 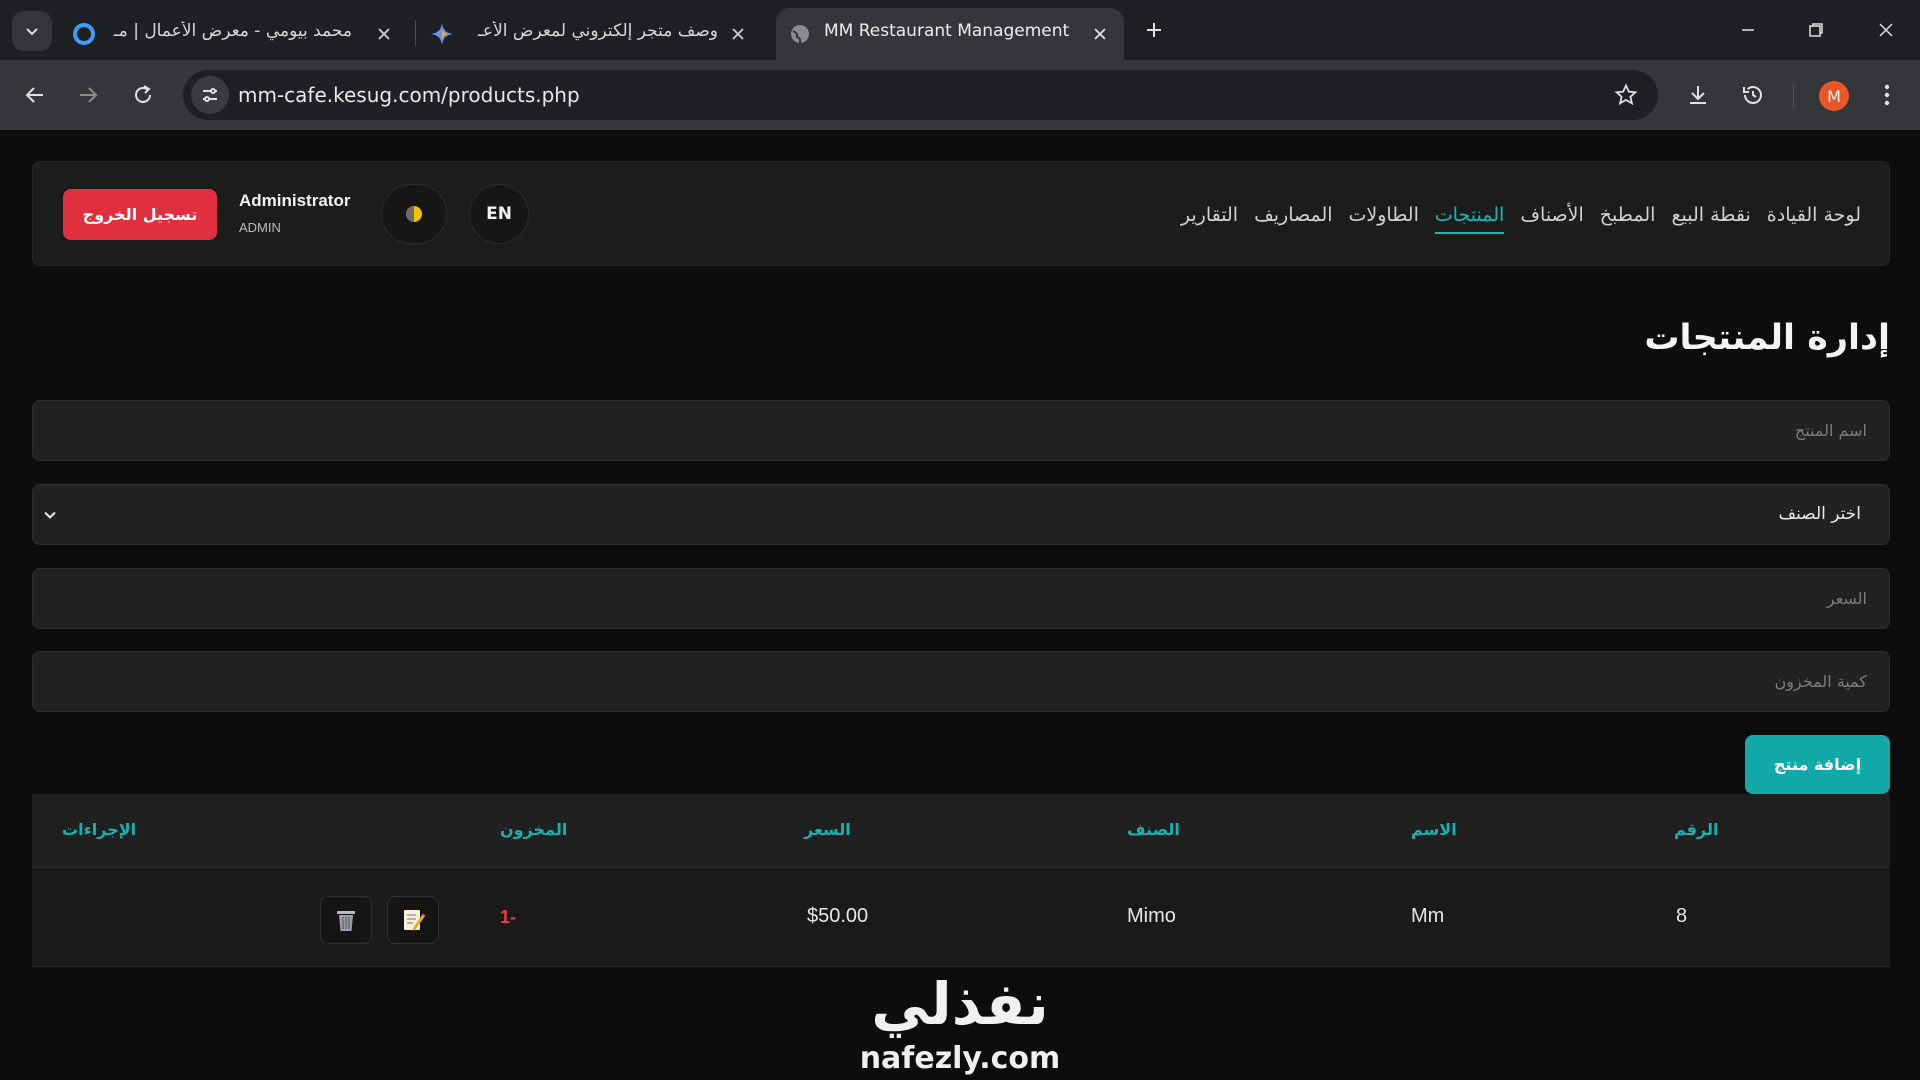 I want to click on gemini-favicon-icon, so click(x=442, y=34).